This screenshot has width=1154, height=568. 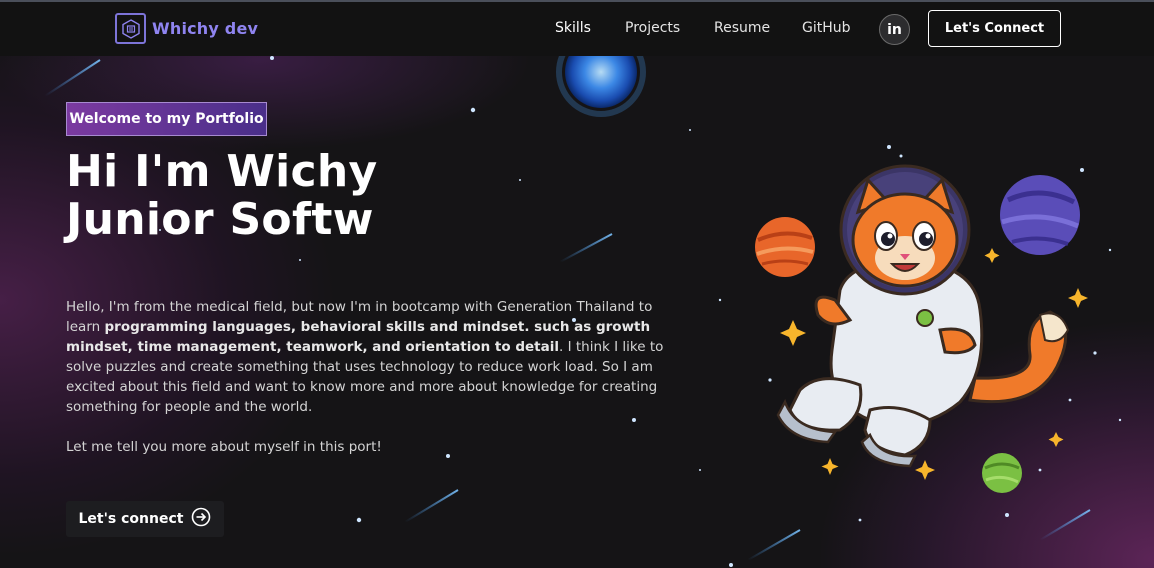 I want to click on purple-planet, so click(x=1040, y=215).